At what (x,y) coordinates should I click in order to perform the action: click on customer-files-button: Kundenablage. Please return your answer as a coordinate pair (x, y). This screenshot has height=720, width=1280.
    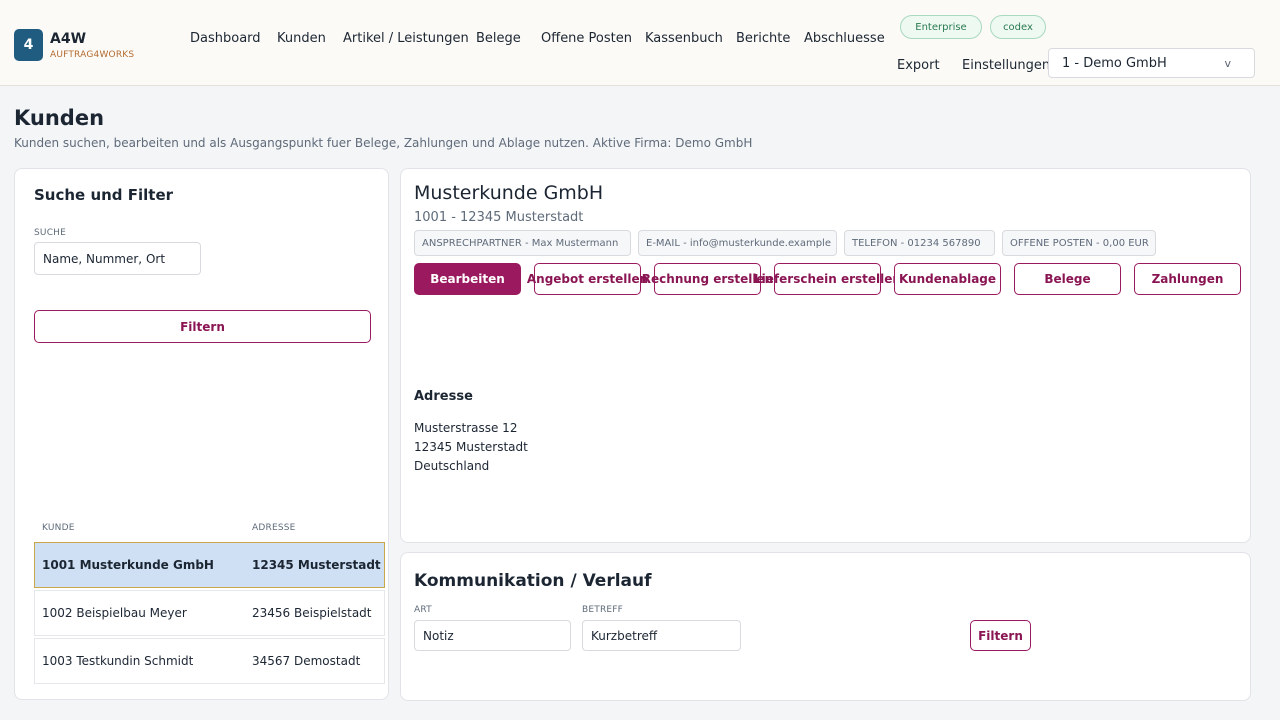
    Looking at the image, I should click on (947, 279).